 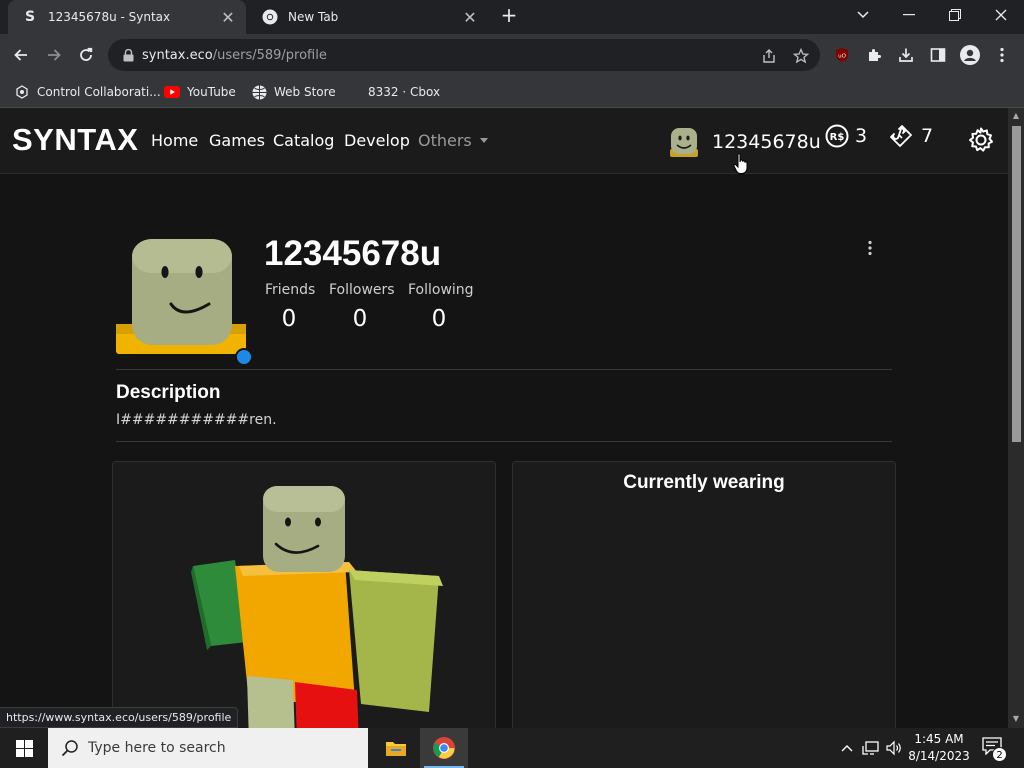 What do you see at coordinates (939, 756) in the screenshot?
I see `clock-date: 8/14/2023` at bounding box center [939, 756].